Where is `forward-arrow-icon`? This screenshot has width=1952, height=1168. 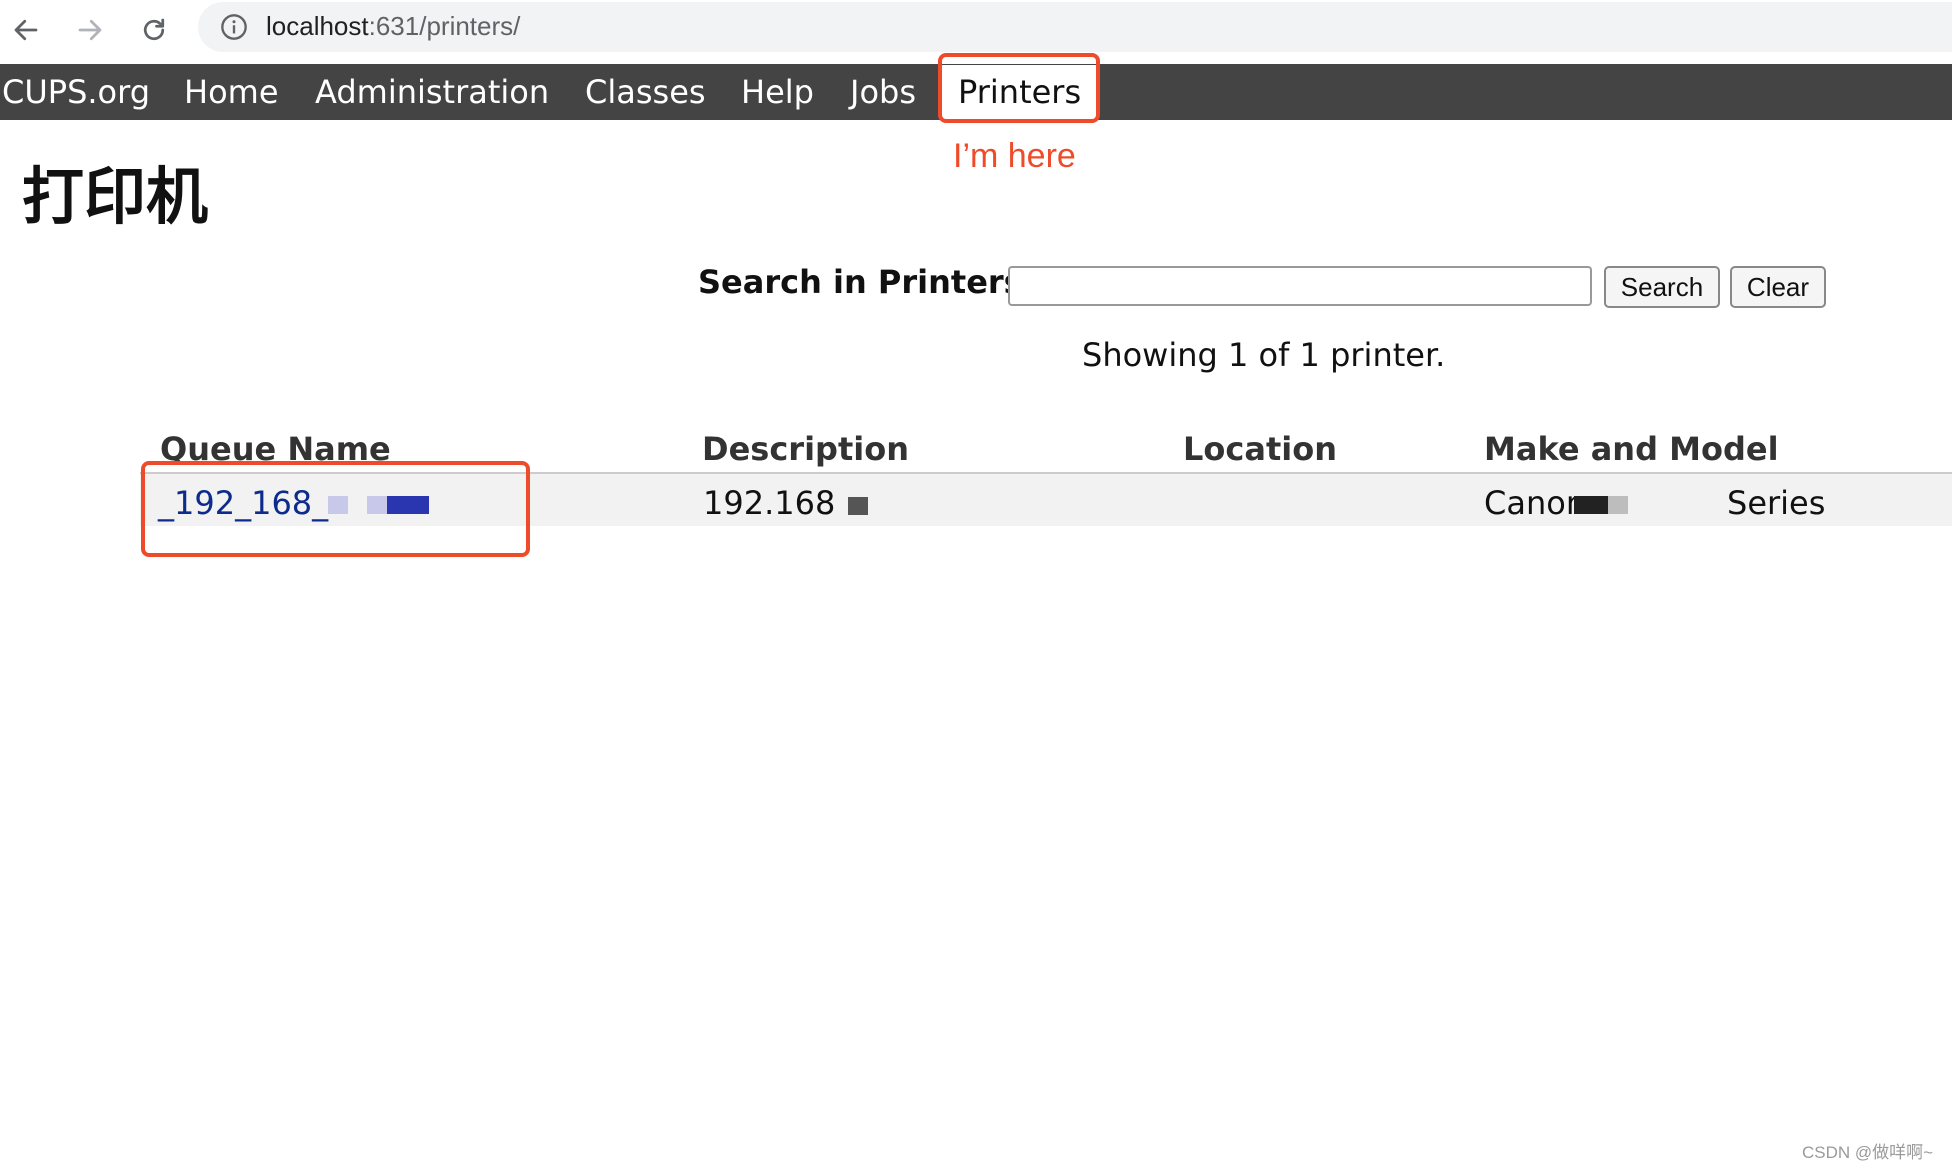
forward-arrow-icon is located at coordinates (90, 30).